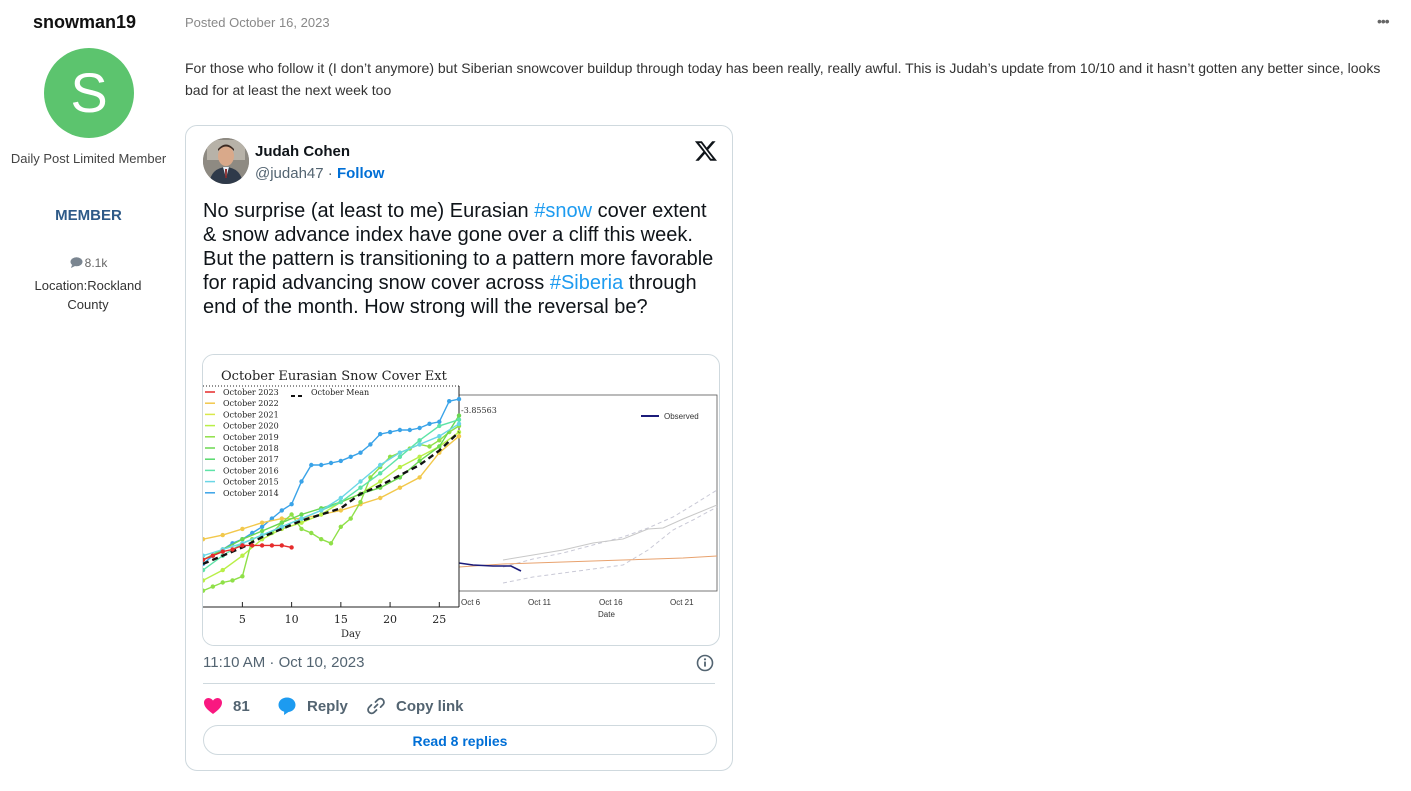  Describe the element at coordinates (257, 22) in the screenshot. I see `post-date: Posted October 16, 2023` at that location.